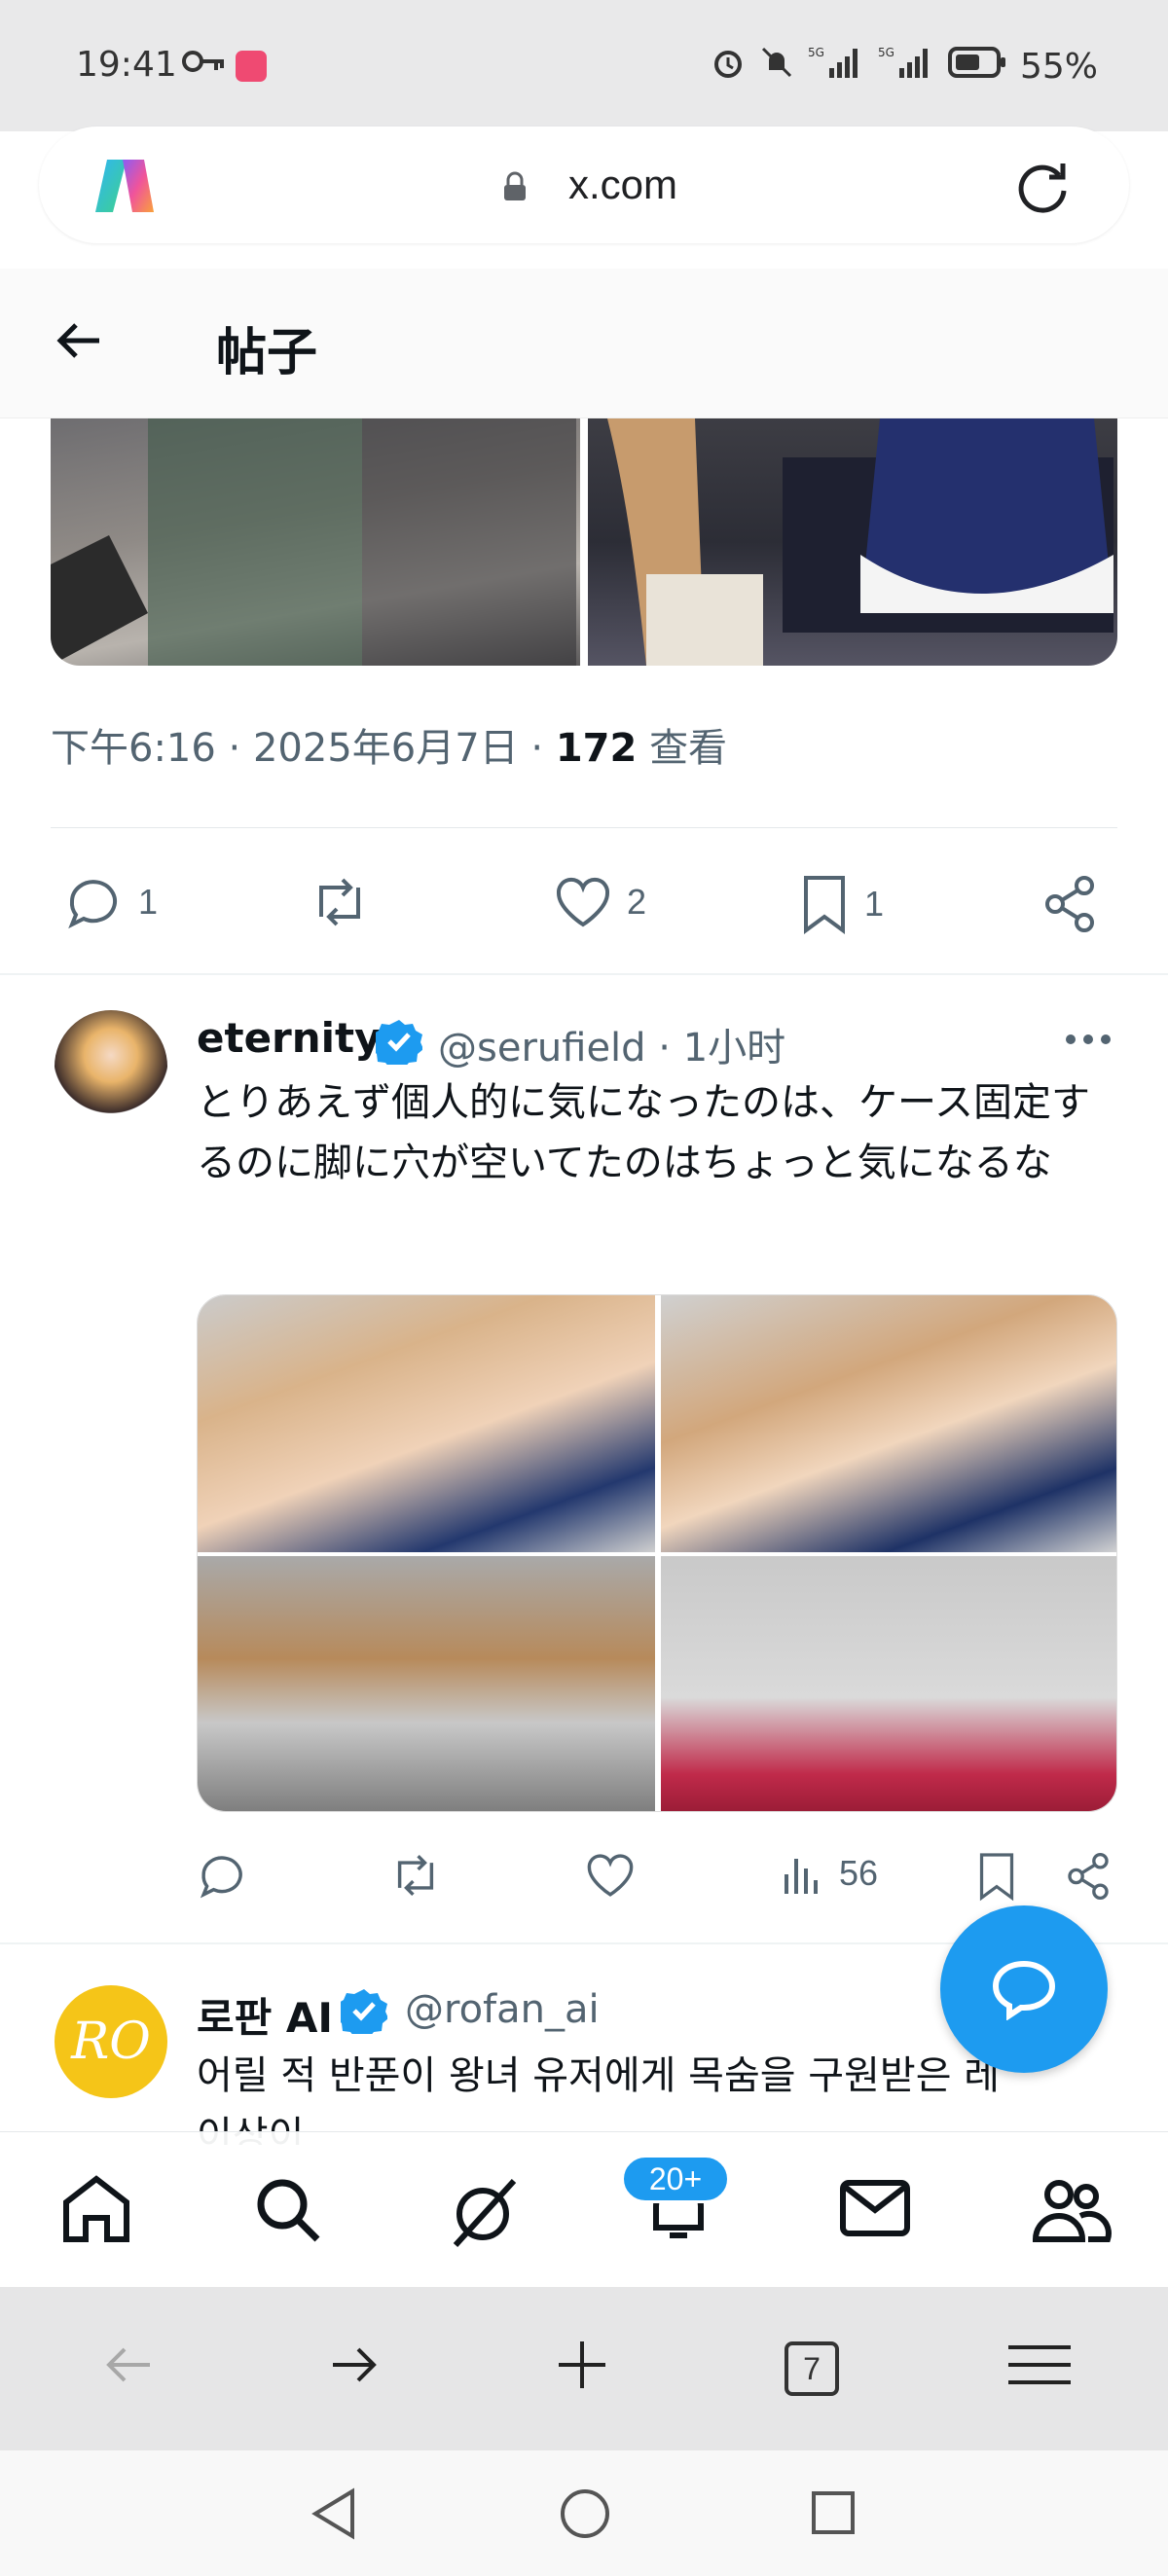  Describe the element at coordinates (875, 904) in the screenshot. I see `bookmark-count: 1` at that location.